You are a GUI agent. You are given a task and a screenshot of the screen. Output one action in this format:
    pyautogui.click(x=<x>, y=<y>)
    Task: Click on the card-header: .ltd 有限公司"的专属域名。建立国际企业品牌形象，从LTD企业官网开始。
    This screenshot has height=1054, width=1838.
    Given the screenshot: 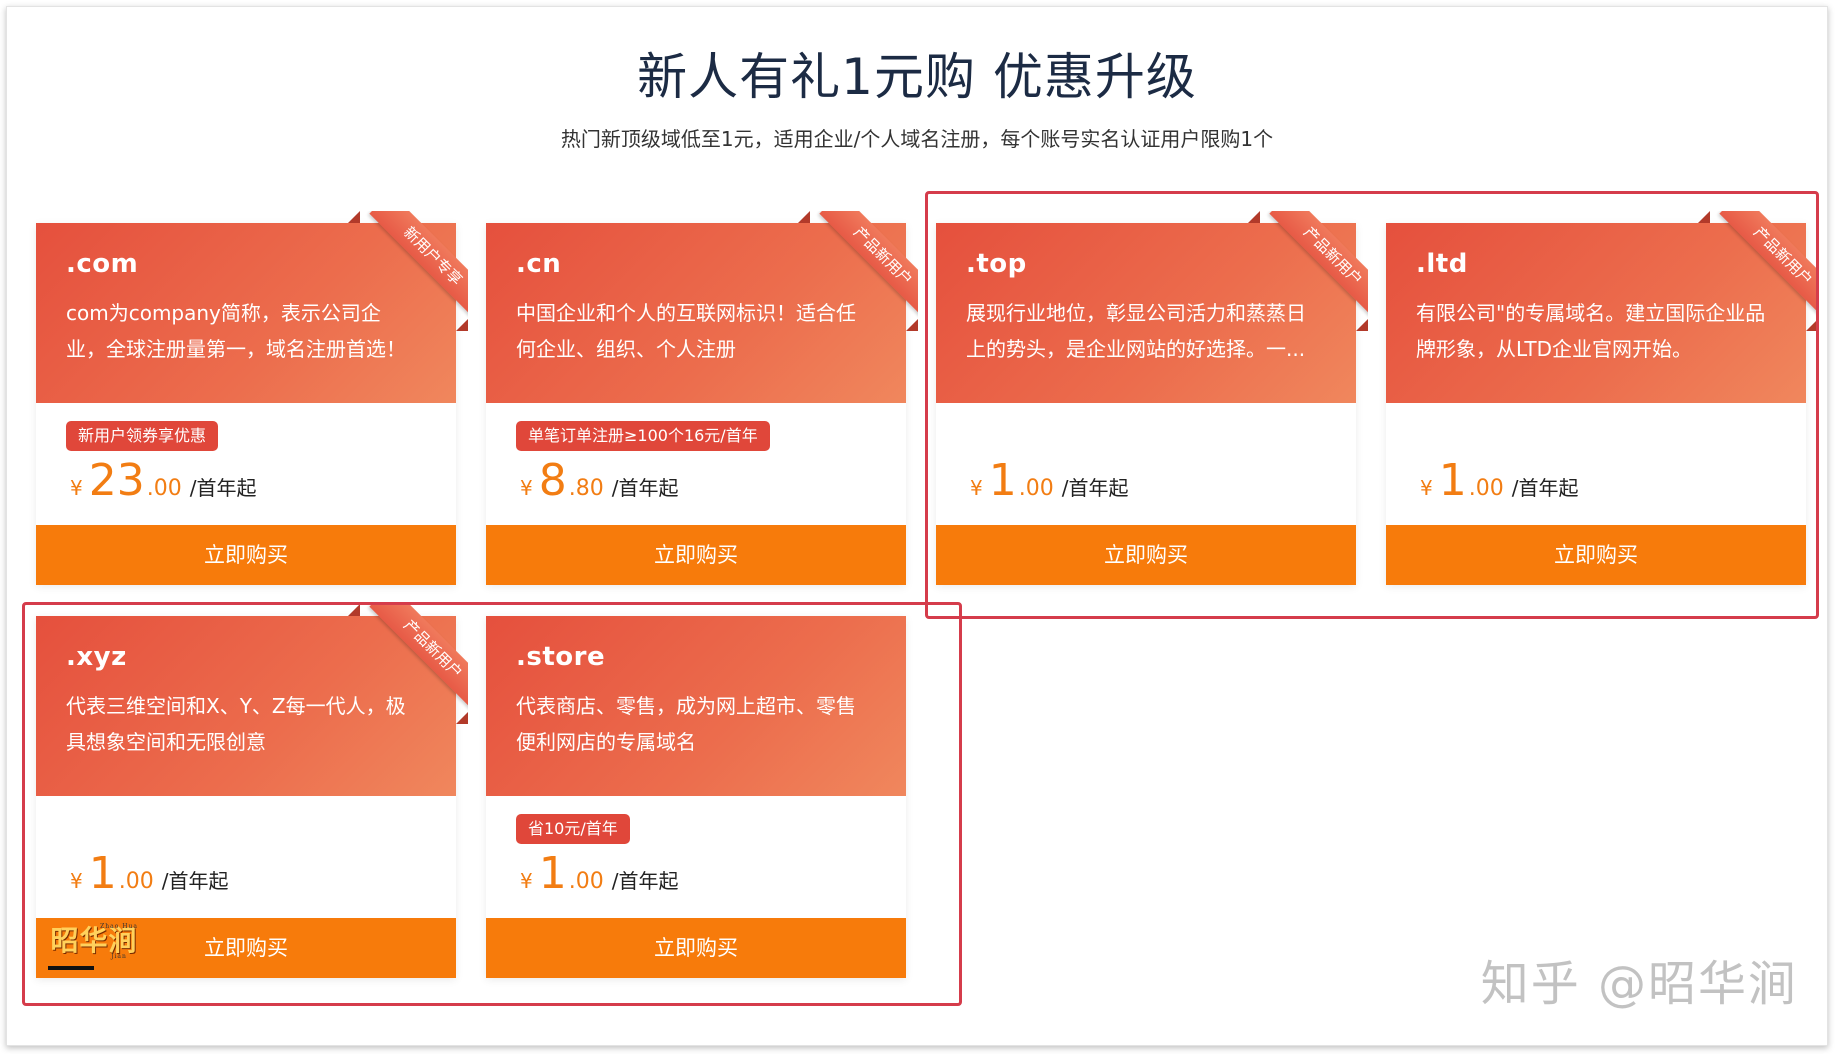 What is the action you would take?
    pyautogui.click(x=1596, y=313)
    